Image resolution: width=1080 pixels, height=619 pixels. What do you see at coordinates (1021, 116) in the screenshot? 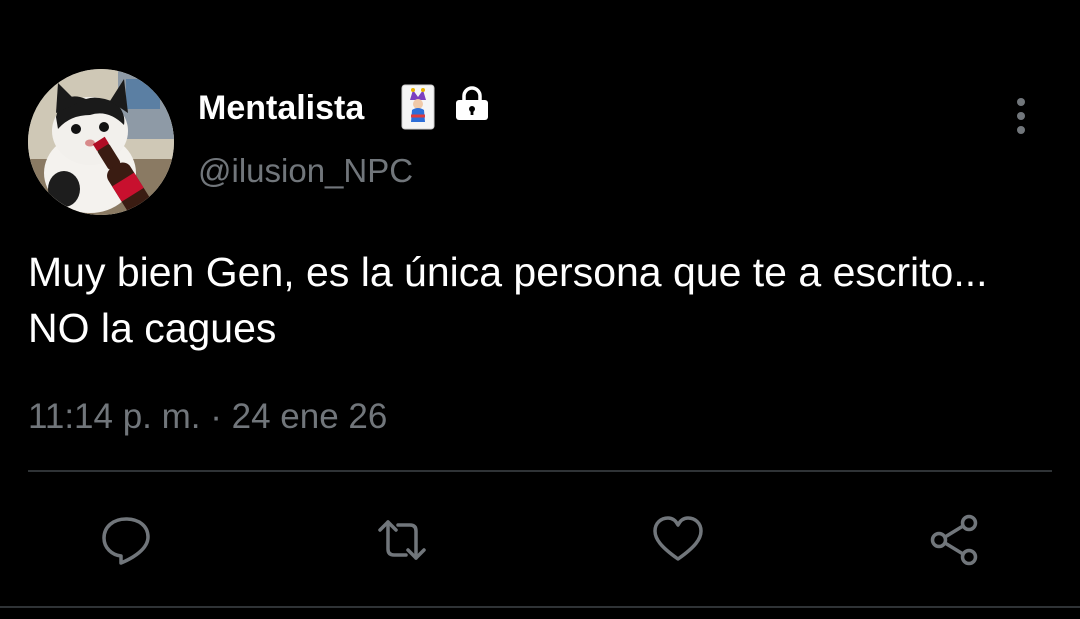
I see `more-options-icon` at bounding box center [1021, 116].